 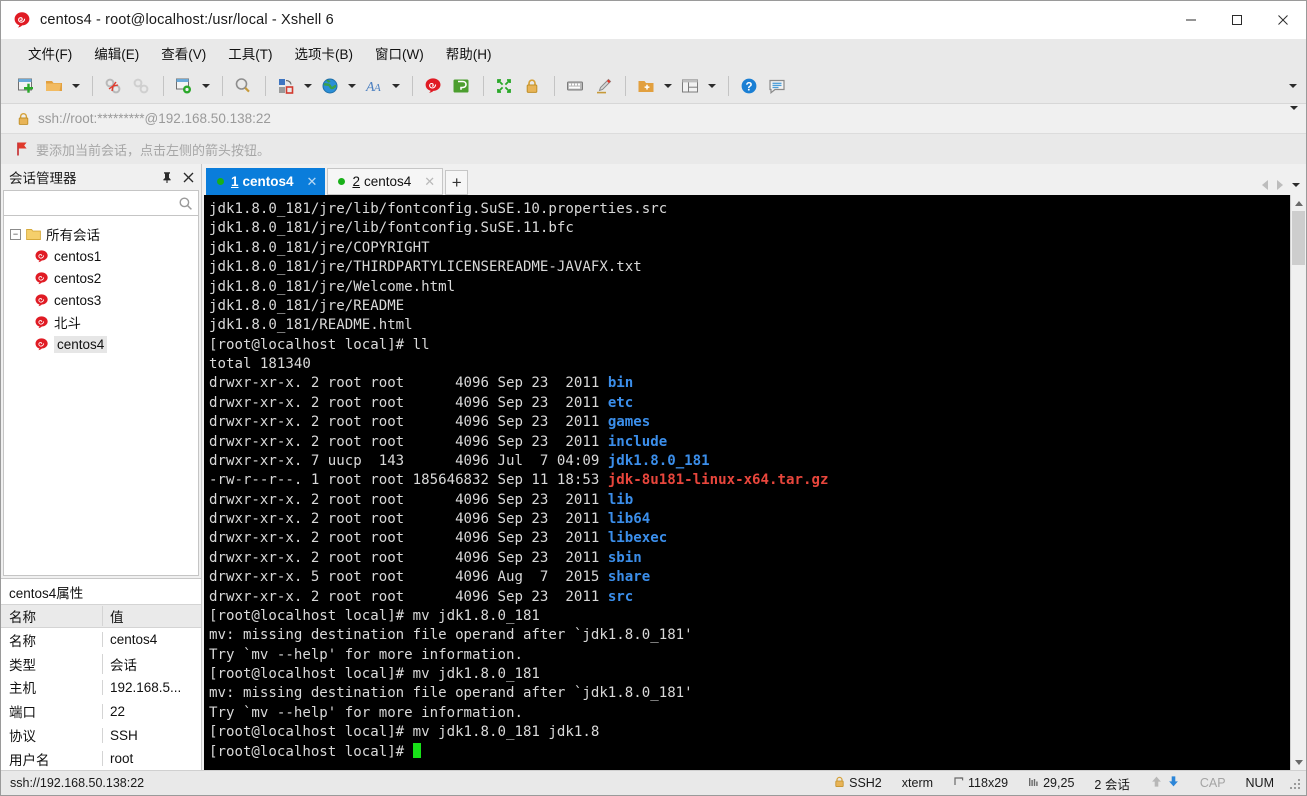 I want to click on font-icon: A A, so click(x=374, y=86).